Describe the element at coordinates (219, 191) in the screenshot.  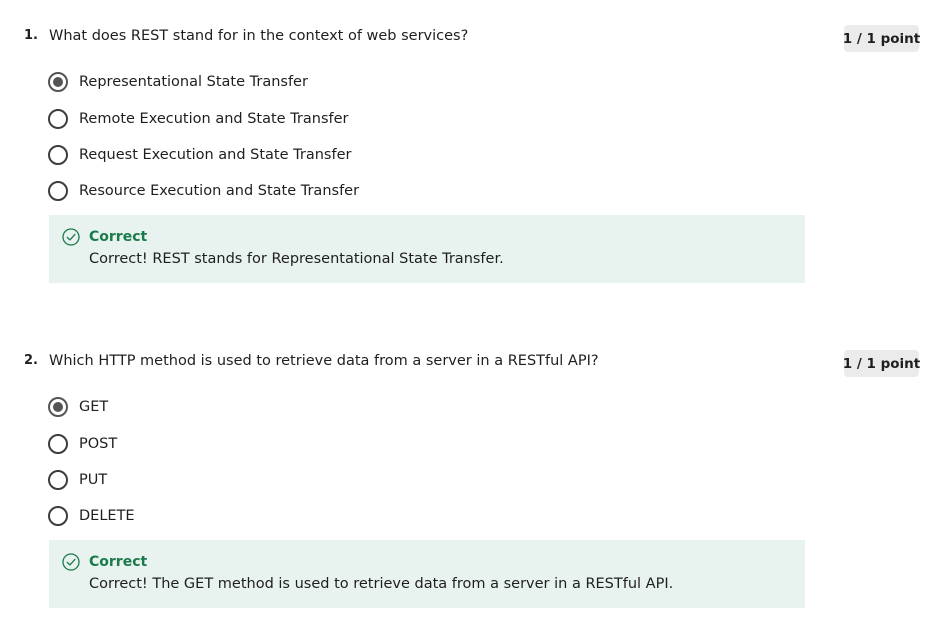
I see `option-label: Resource Execution and State Transfer` at that location.